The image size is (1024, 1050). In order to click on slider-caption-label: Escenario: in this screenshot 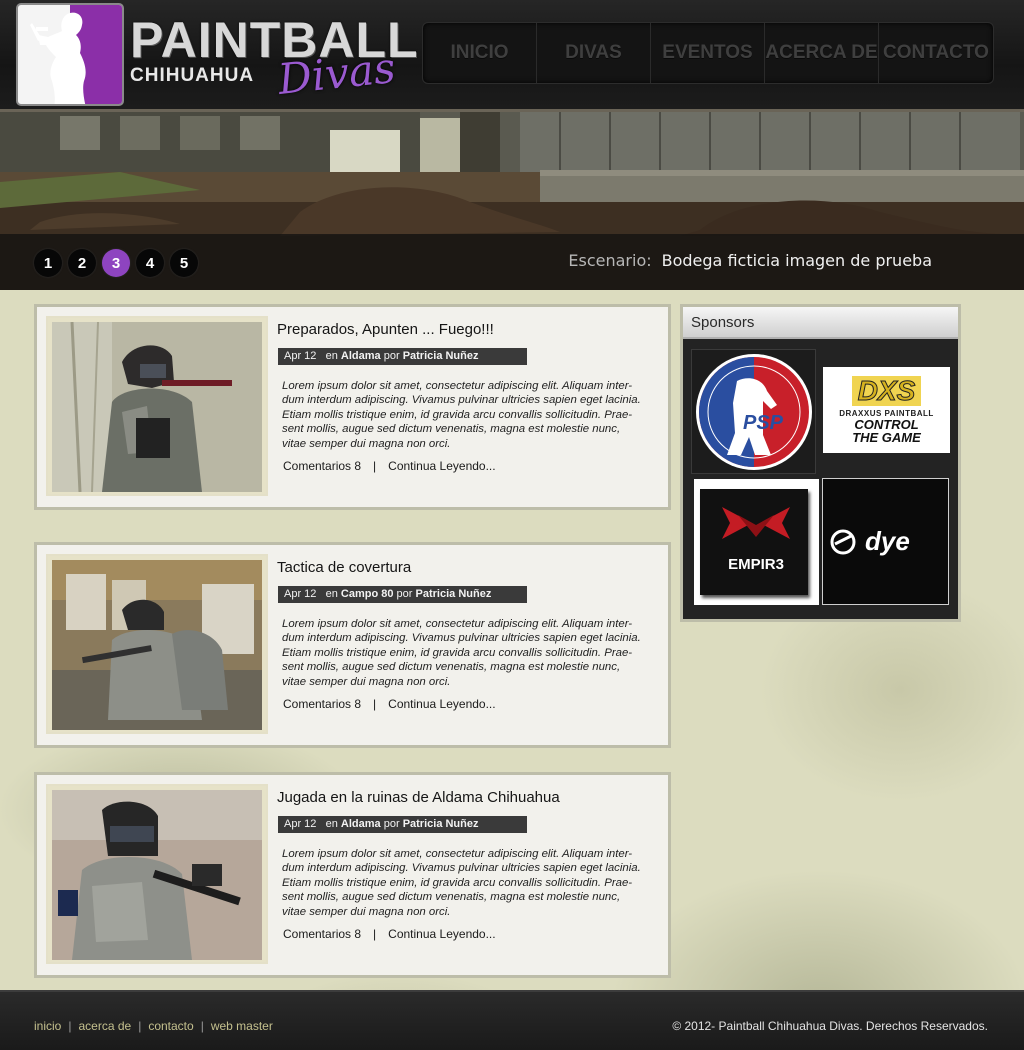, I will do `click(610, 260)`.